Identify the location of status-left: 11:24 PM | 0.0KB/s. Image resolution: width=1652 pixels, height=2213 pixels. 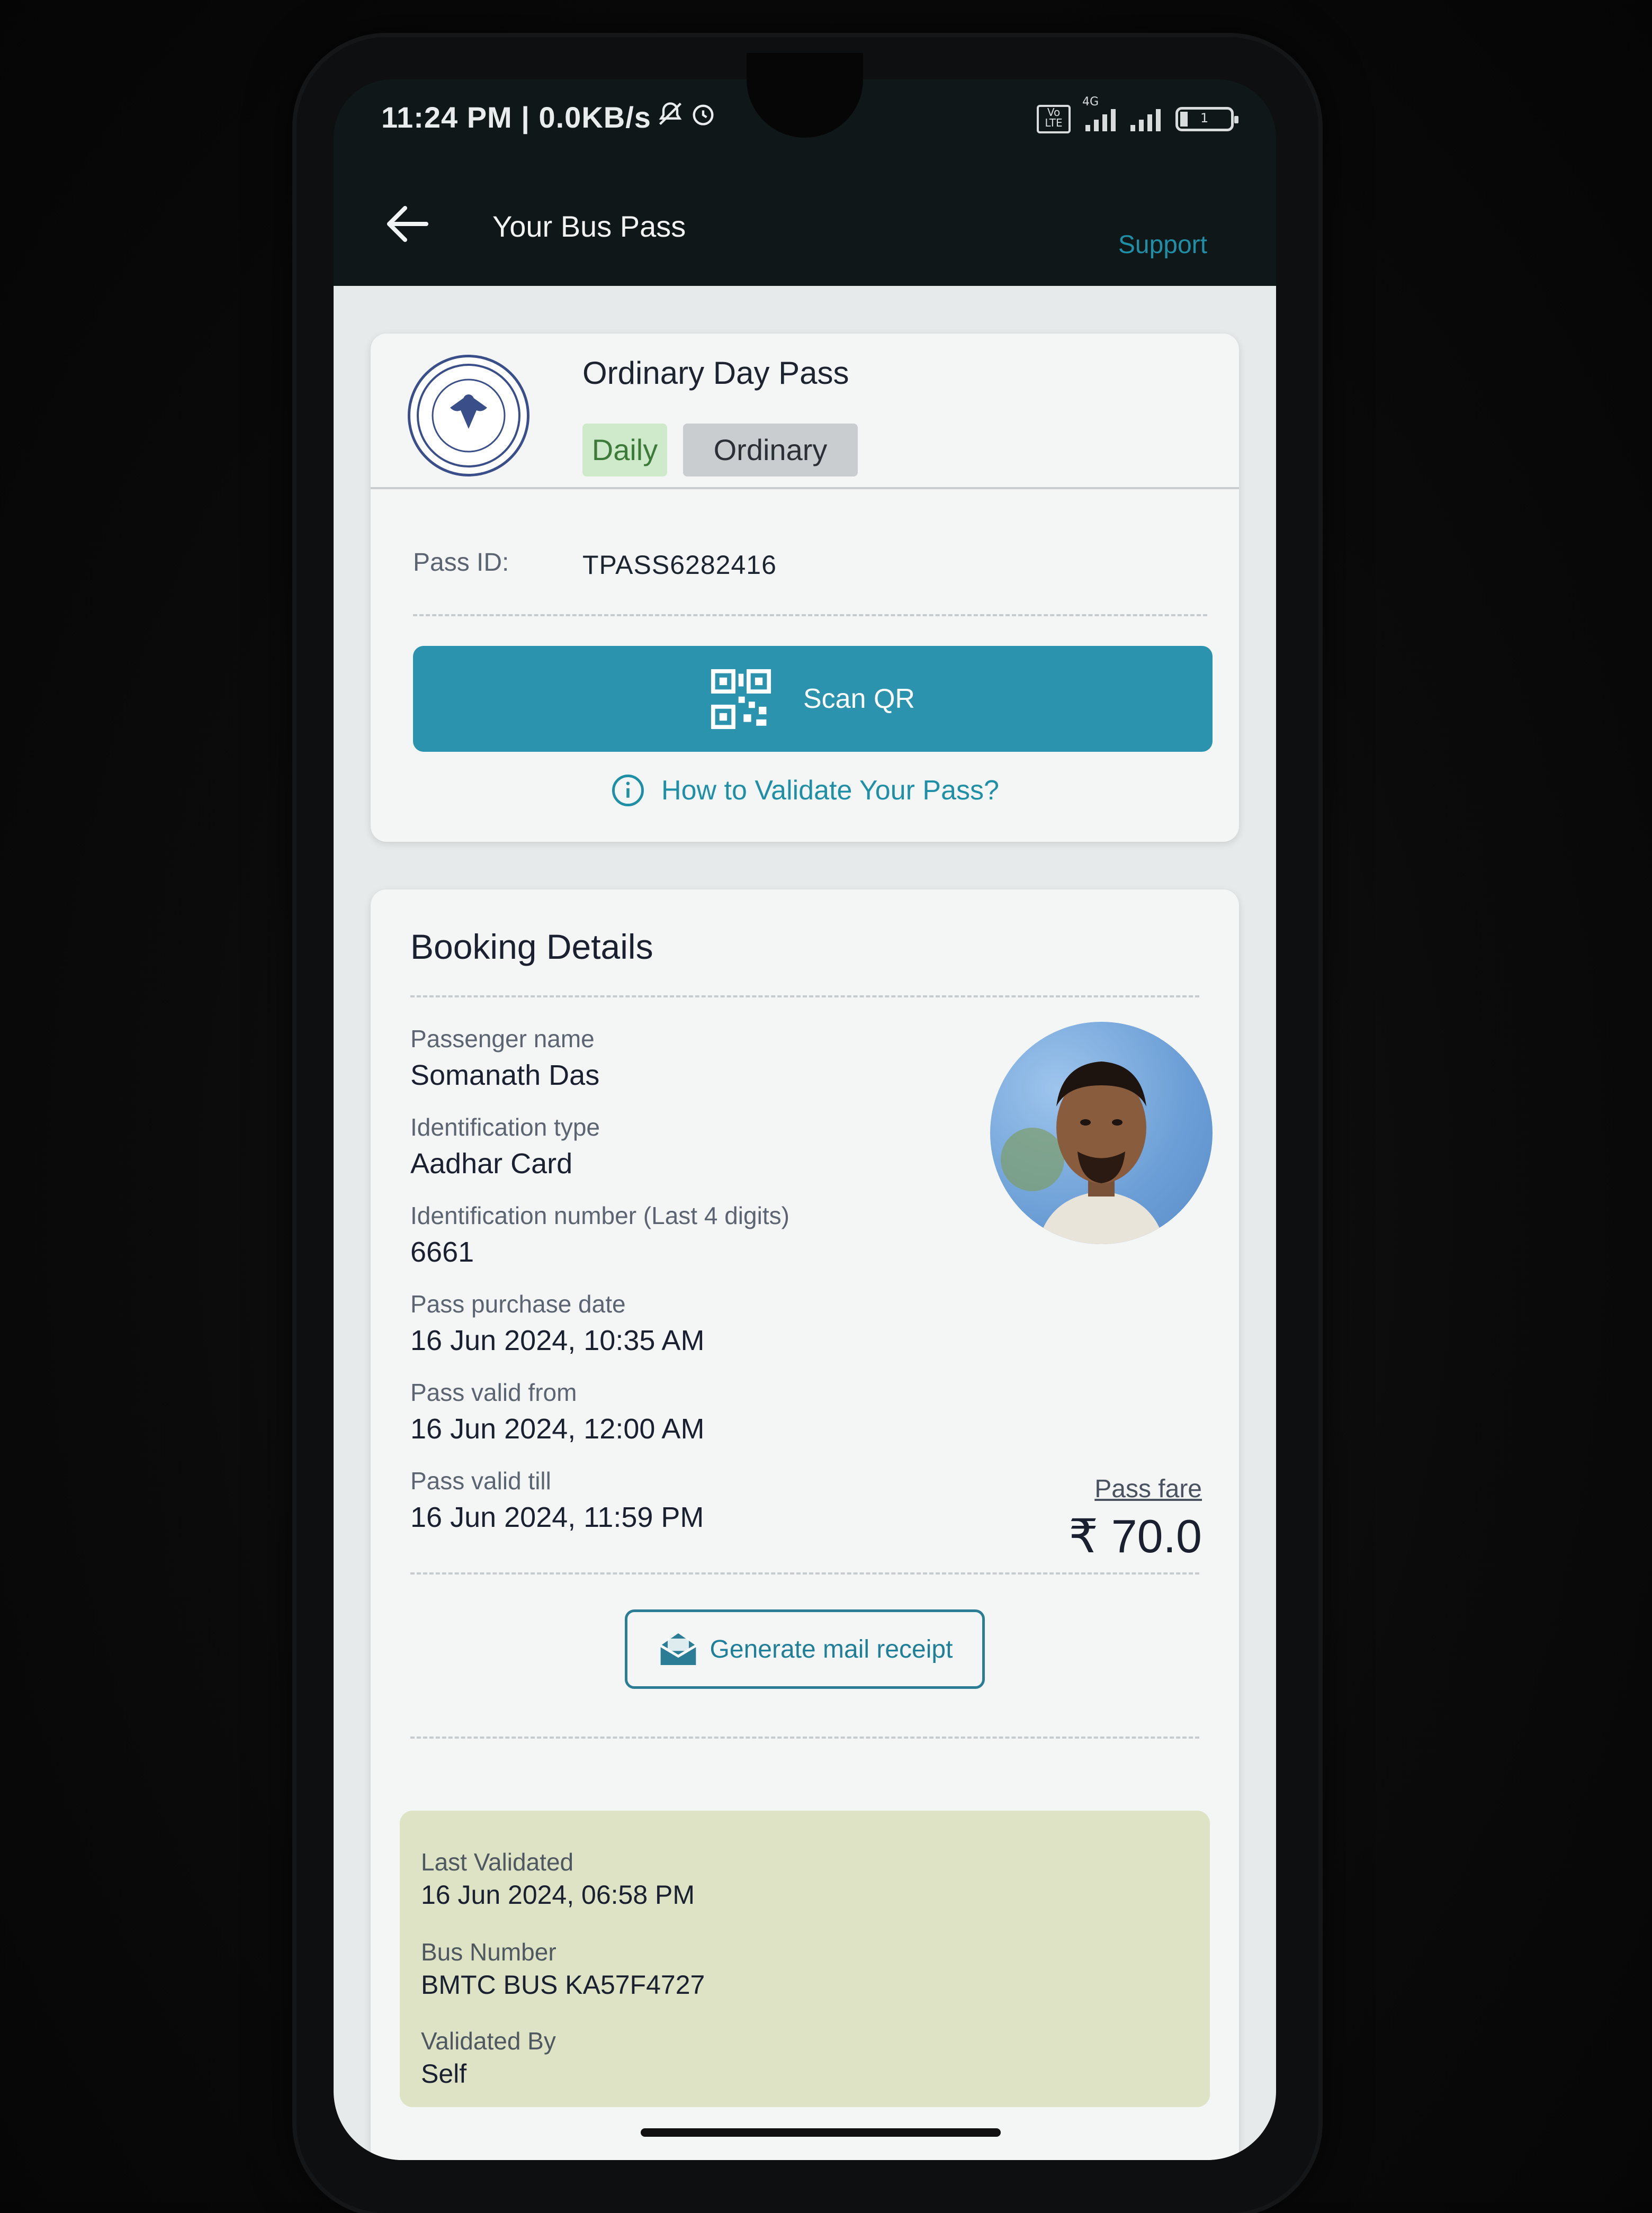
(549, 117).